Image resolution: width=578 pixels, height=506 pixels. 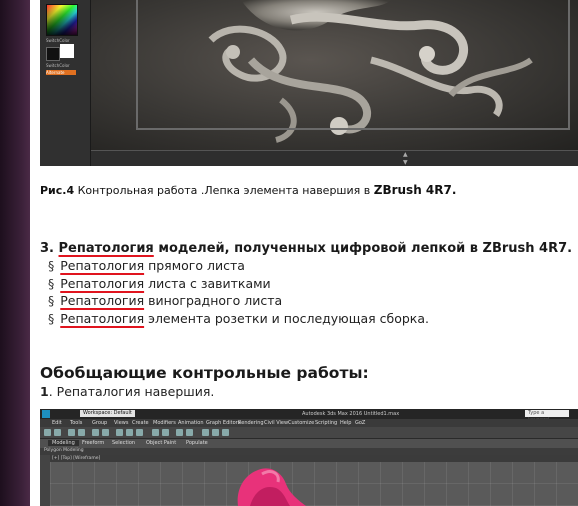 What do you see at coordinates (415, 190) in the screenshot?
I see `caption-program: ZBrush 4R7.` at bounding box center [415, 190].